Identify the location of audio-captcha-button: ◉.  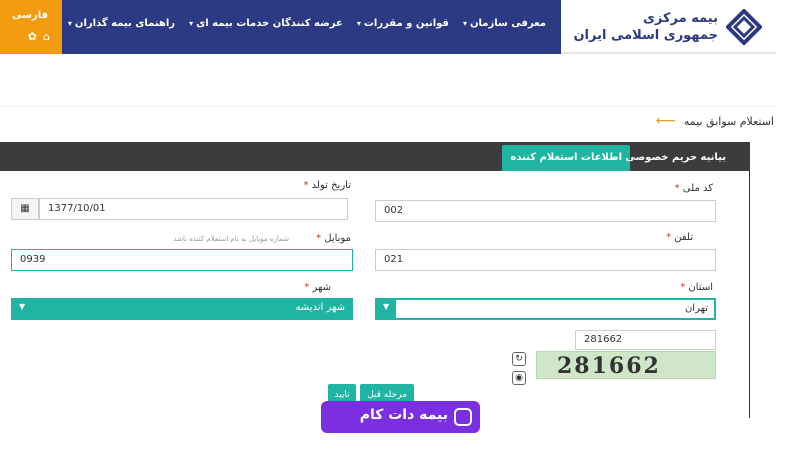
(519, 378).